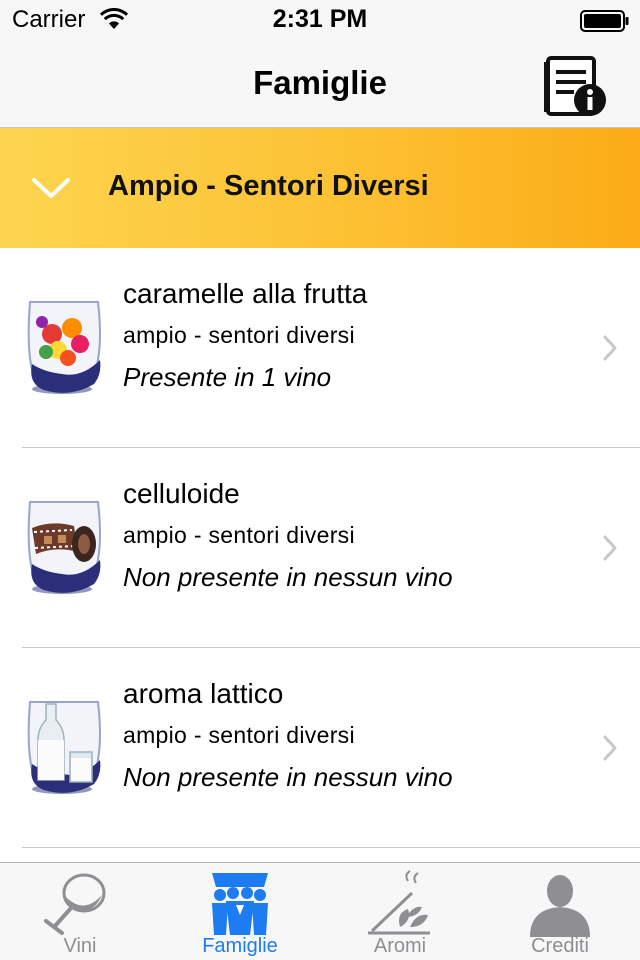 The width and height of the screenshot is (640, 960). What do you see at coordinates (604, 21) in the screenshot?
I see `battery-icon` at bounding box center [604, 21].